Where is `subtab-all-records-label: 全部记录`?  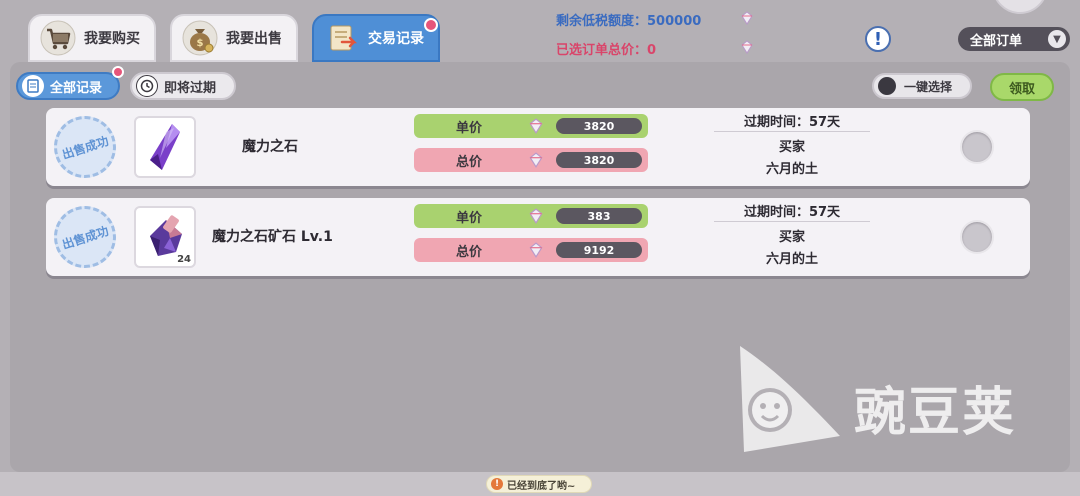
subtab-all-records-label: 全部记录 is located at coordinates (76, 88).